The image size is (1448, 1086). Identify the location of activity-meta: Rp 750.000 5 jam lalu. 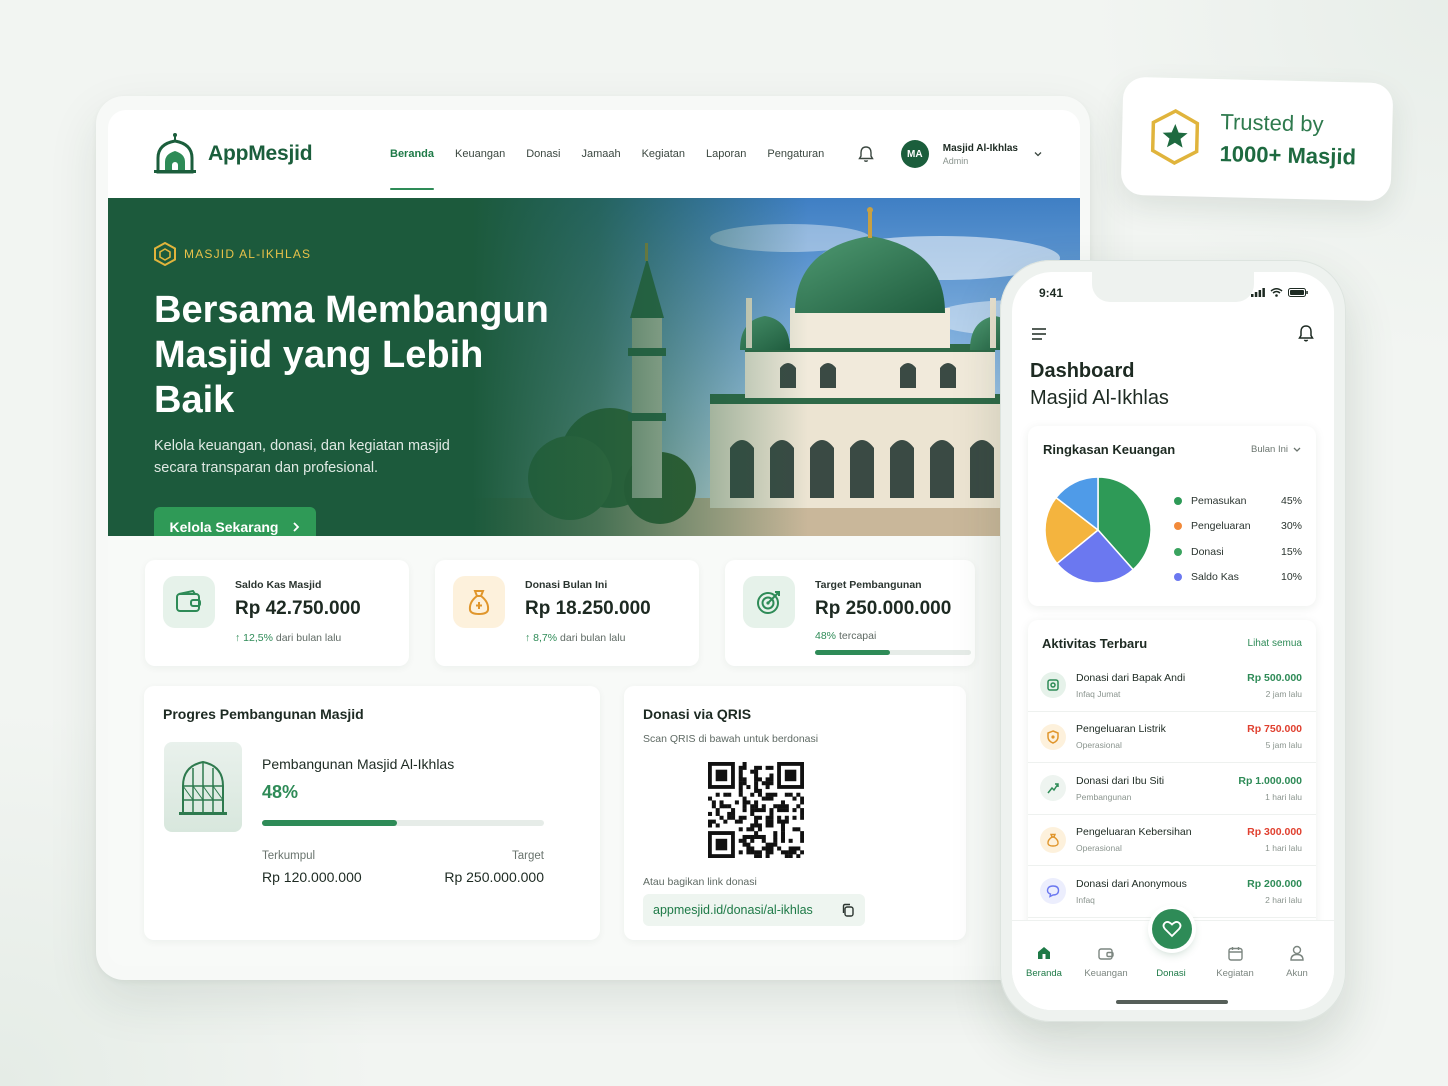
(1274, 736).